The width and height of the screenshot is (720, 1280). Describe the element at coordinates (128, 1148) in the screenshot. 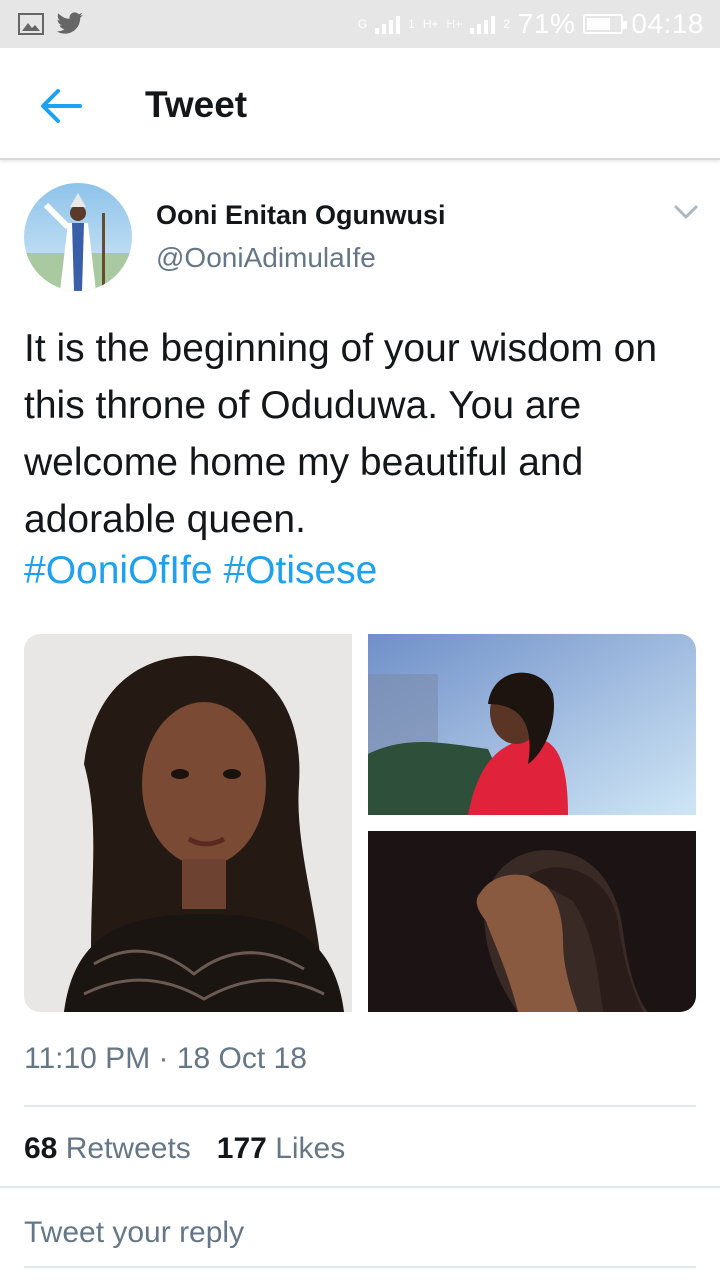

I see `retweets-label: Retweets` at that location.